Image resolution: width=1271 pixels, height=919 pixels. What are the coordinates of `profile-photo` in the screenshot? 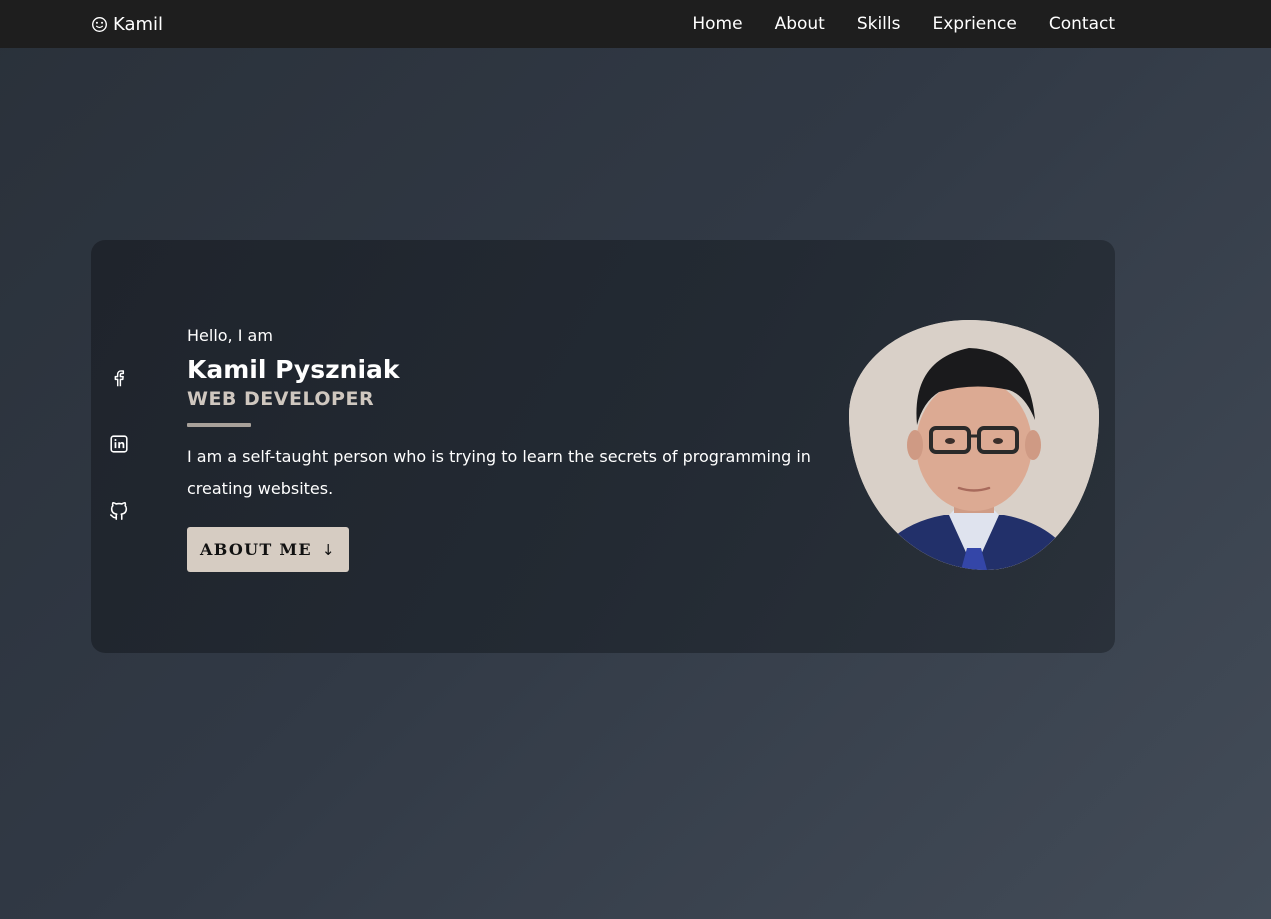 It's located at (974, 445).